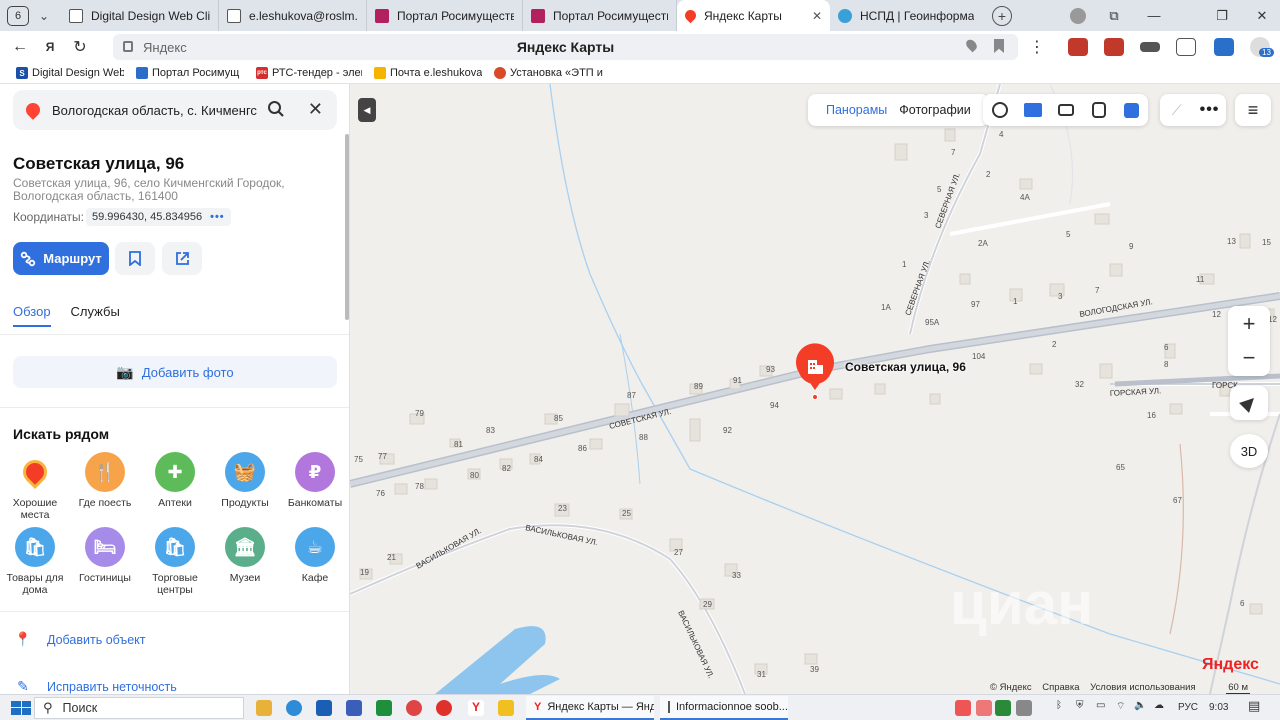 Image resolution: width=1280 pixels, height=720 pixels. I want to click on tab-overview: Обзор, so click(32, 315).